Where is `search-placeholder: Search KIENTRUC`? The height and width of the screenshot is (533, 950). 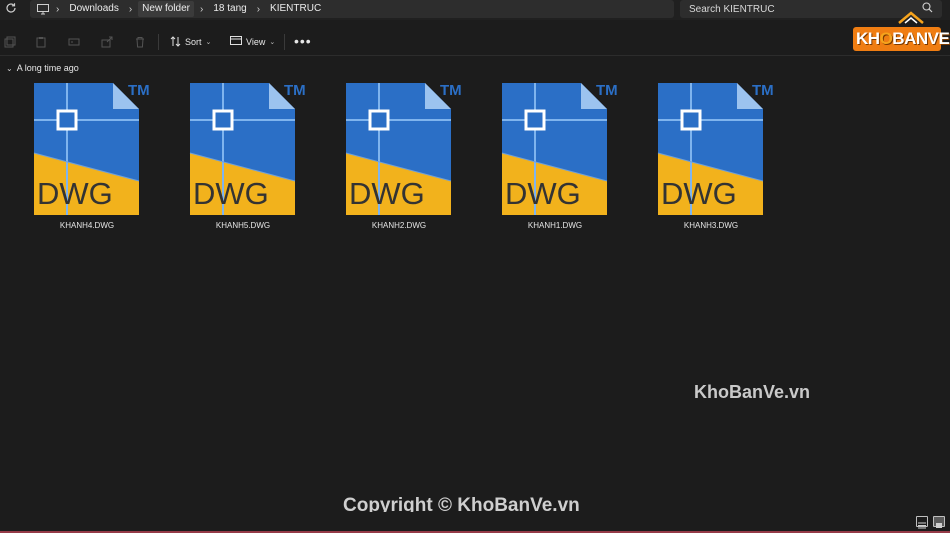 search-placeholder: Search KIENTRUC is located at coordinates (732, 9).